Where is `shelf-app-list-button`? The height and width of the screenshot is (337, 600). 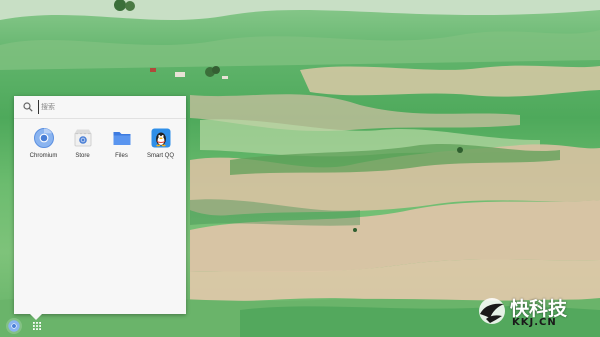
shelf-app-list-button is located at coordinates (37, 326).